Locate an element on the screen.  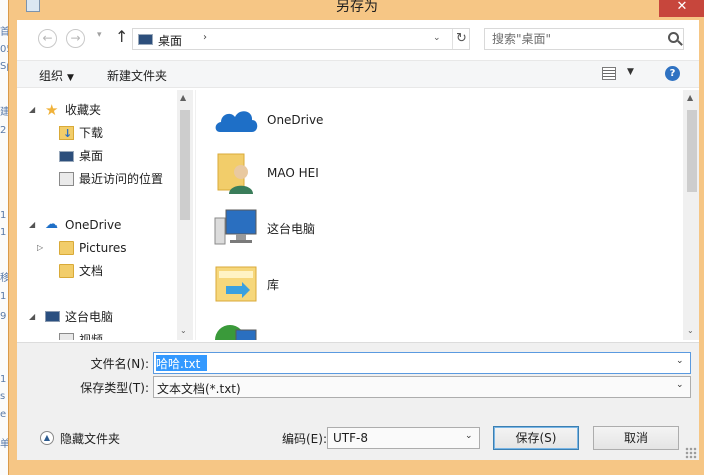
close-button: ✕ is located at coordinates (681, 8).